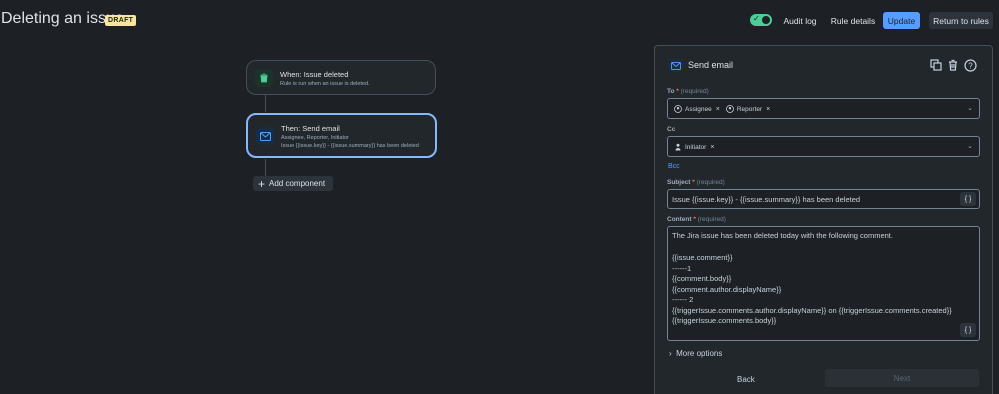  What do you see at coordinates (695, 353) in the screenshot?
I see `more-options-toggle: › More options` at bounding box center [695, 353].